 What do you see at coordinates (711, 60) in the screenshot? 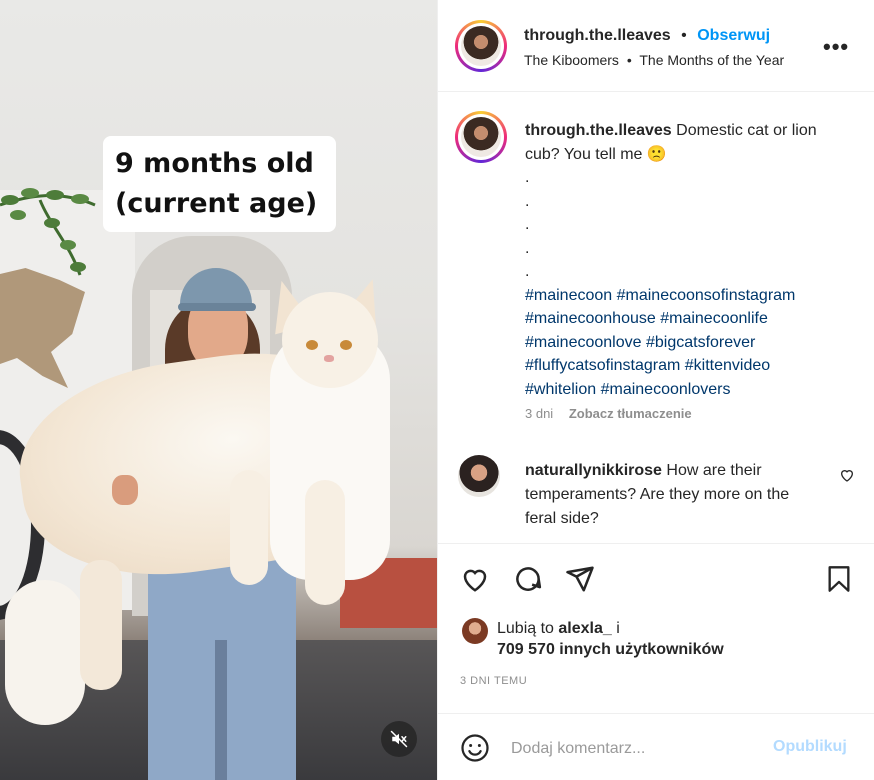
I see `audio-title: The Months of the Year` at bounding box center [711, 60].